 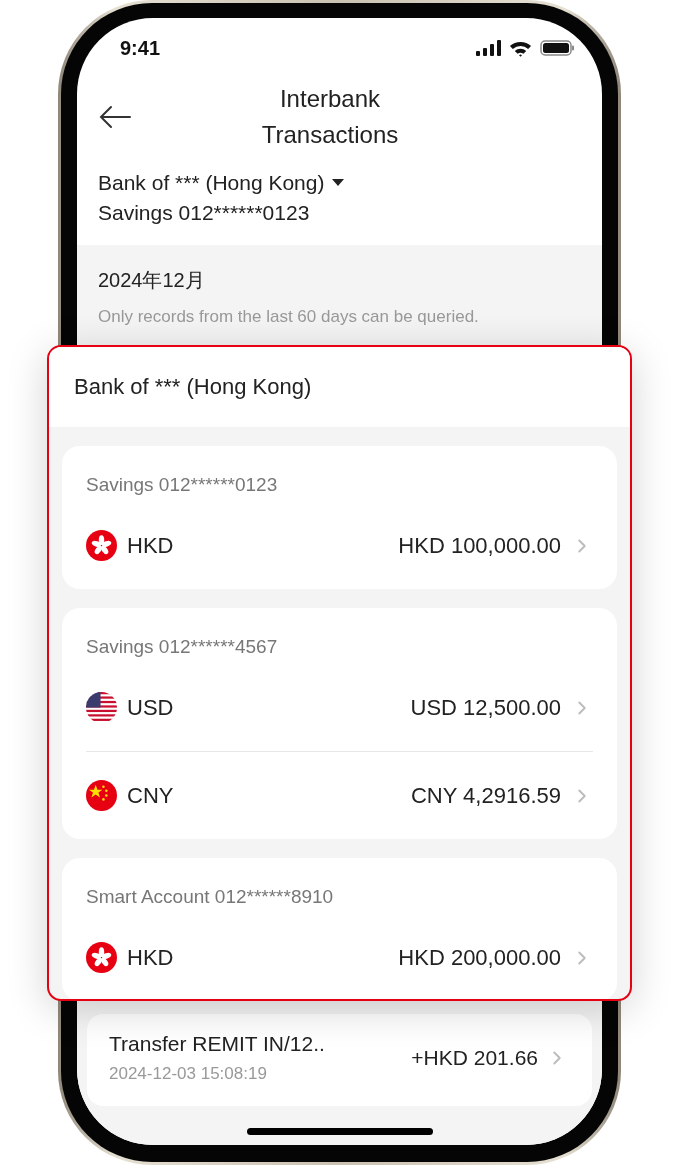 I want to click on account-name: Savings 012******0123, so click(x=182, y=485).